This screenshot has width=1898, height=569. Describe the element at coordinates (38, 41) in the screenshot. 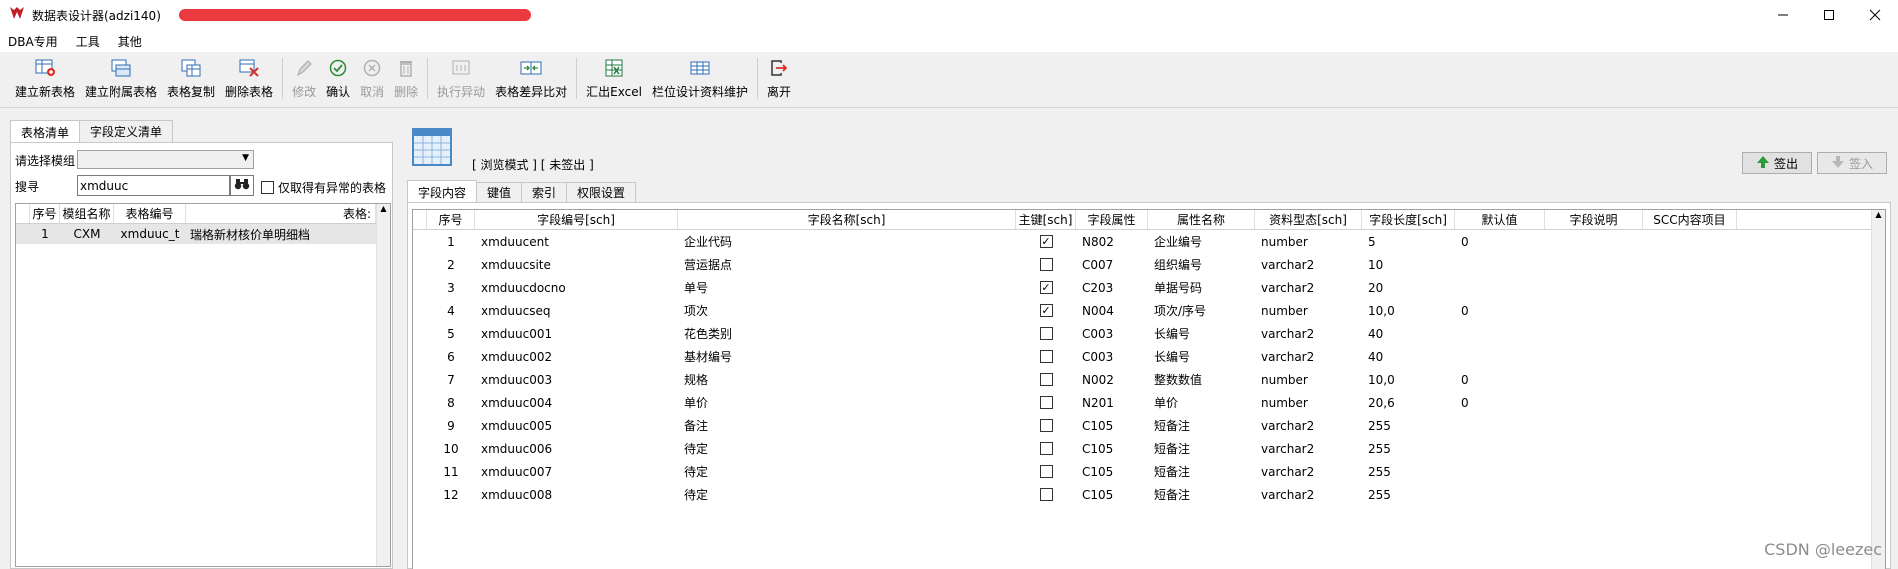

I see `menu-dba: DBA专用` at that location.